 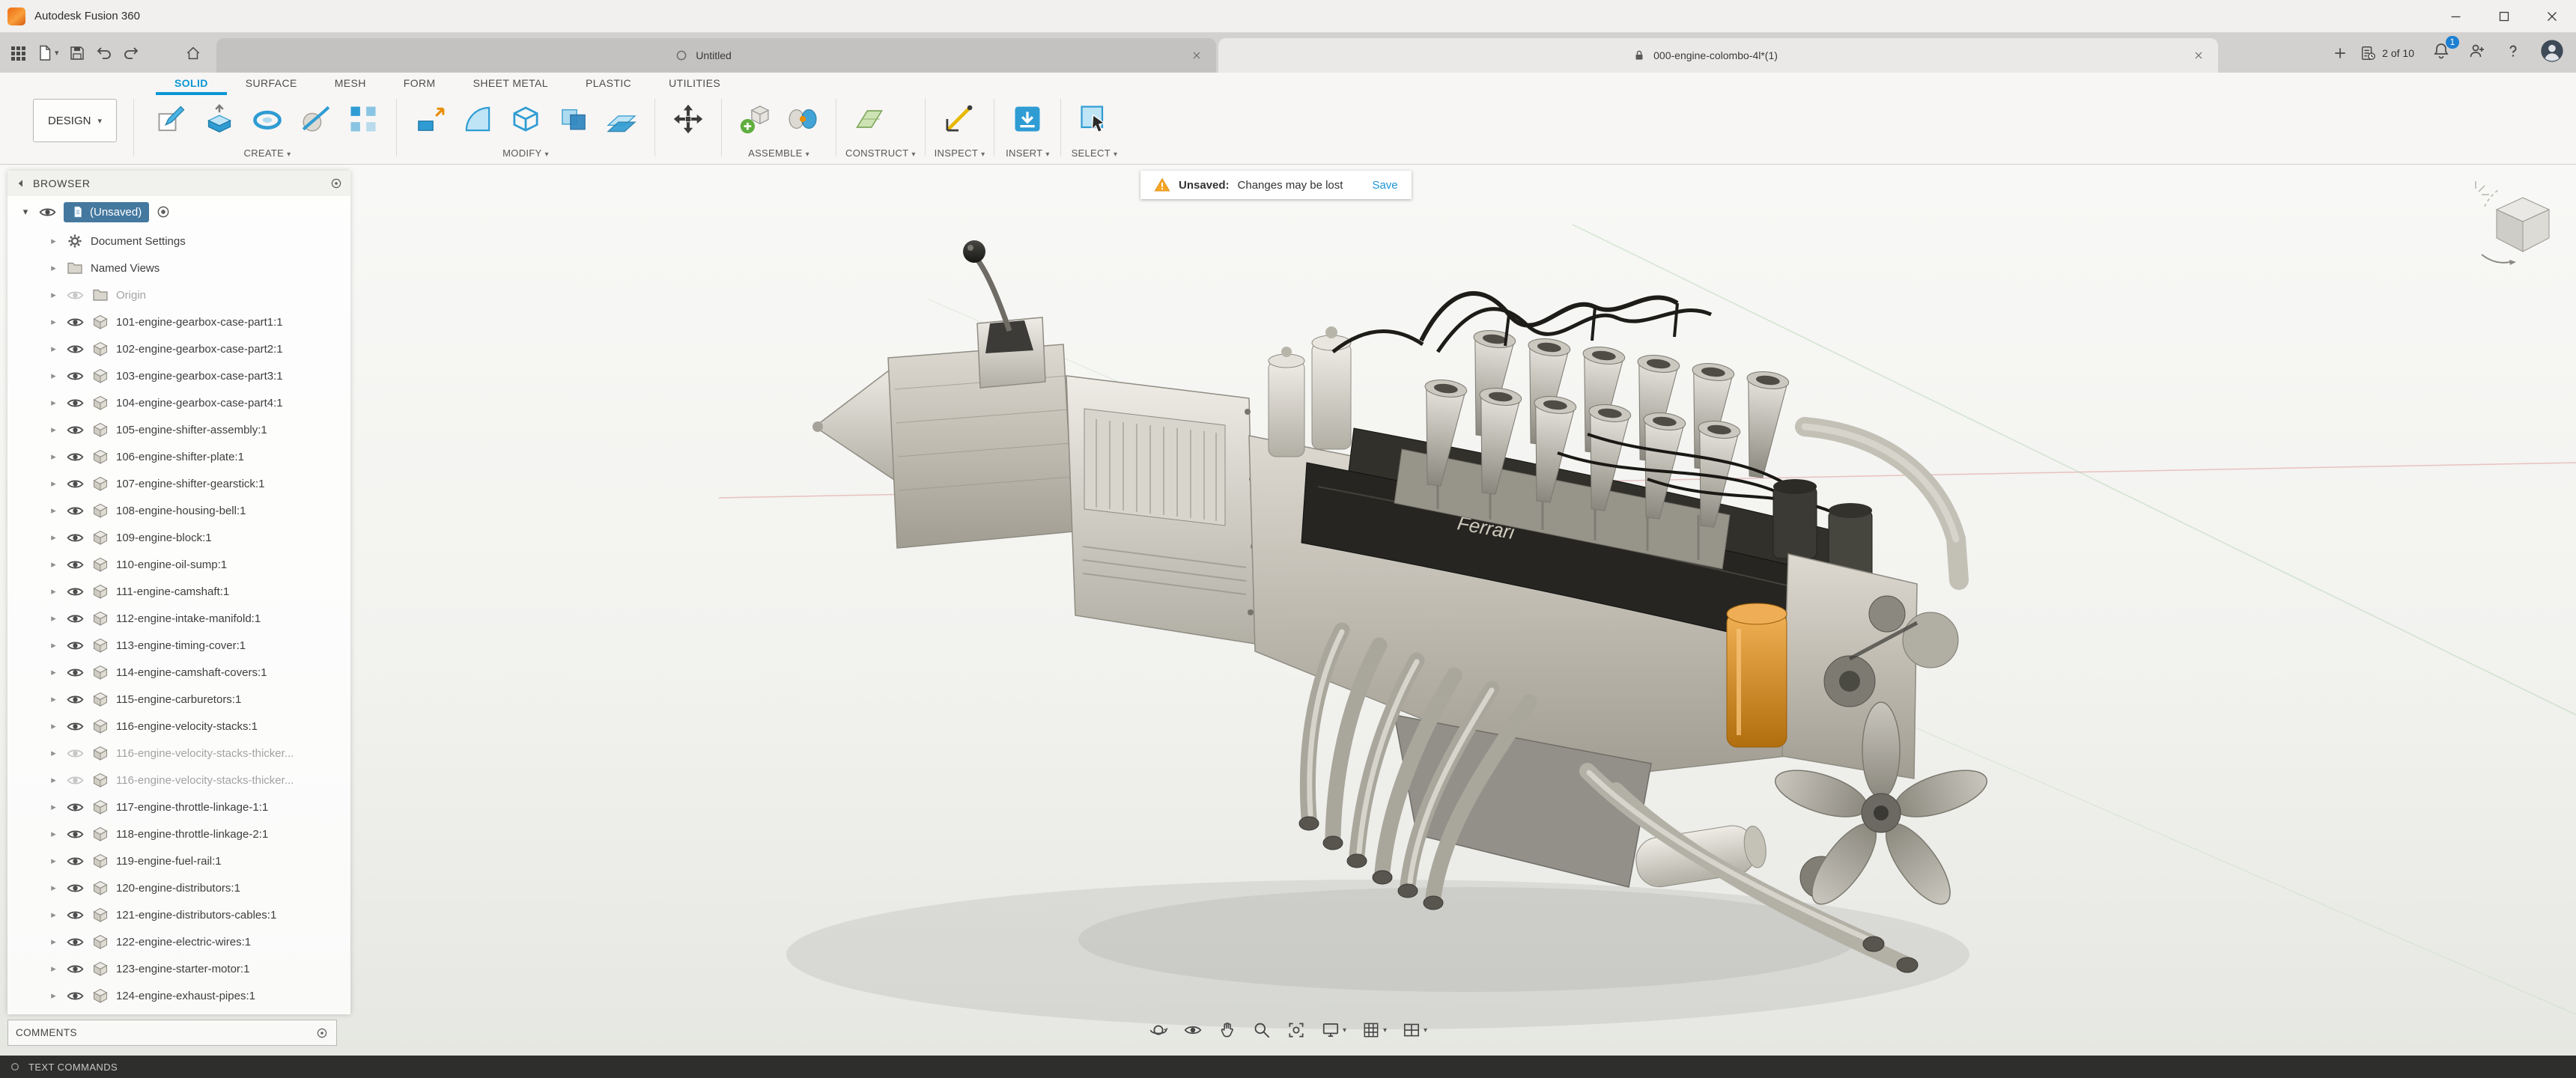 What do you see at coordinates (185, 996) in the screenshot?
I see `browser-item-label: 124-engine-exhaust-pipes:1` at bounding box center [185, 996].